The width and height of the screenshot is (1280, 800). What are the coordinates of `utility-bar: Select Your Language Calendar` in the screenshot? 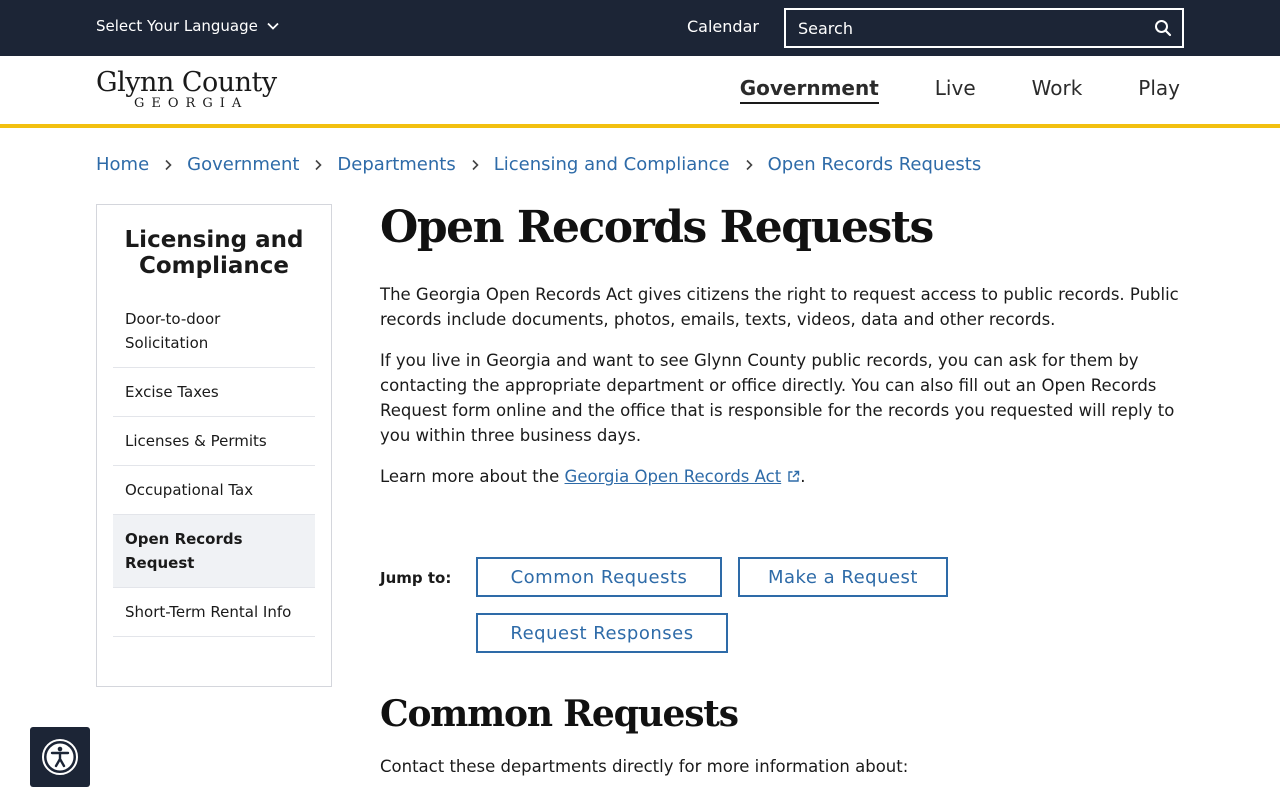 It's located at (640, 28).